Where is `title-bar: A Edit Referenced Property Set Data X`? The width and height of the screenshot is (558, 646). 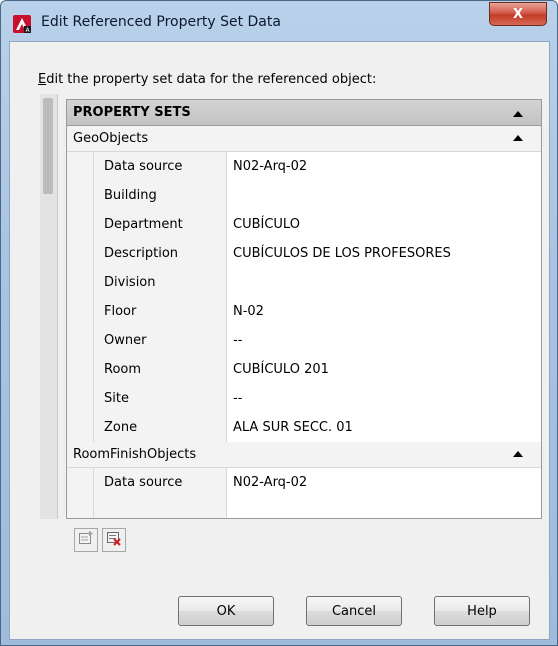
title-bar: A Edit Referenced Property Set Data X is located at coordinates (279, 21).